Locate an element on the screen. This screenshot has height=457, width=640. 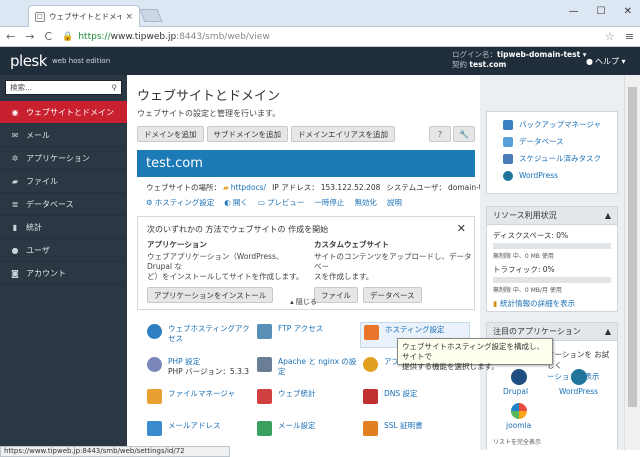
close-window-icon: ✕ is located at coordinates (628, 11).